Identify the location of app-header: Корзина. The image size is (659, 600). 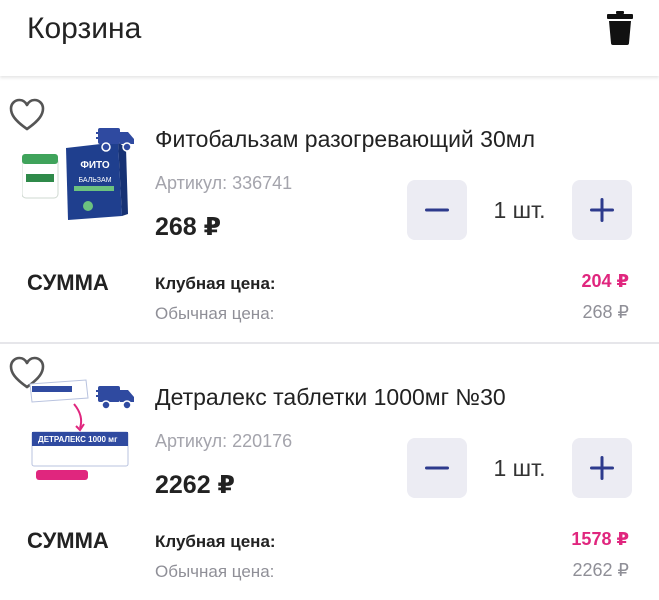
(329, 38).